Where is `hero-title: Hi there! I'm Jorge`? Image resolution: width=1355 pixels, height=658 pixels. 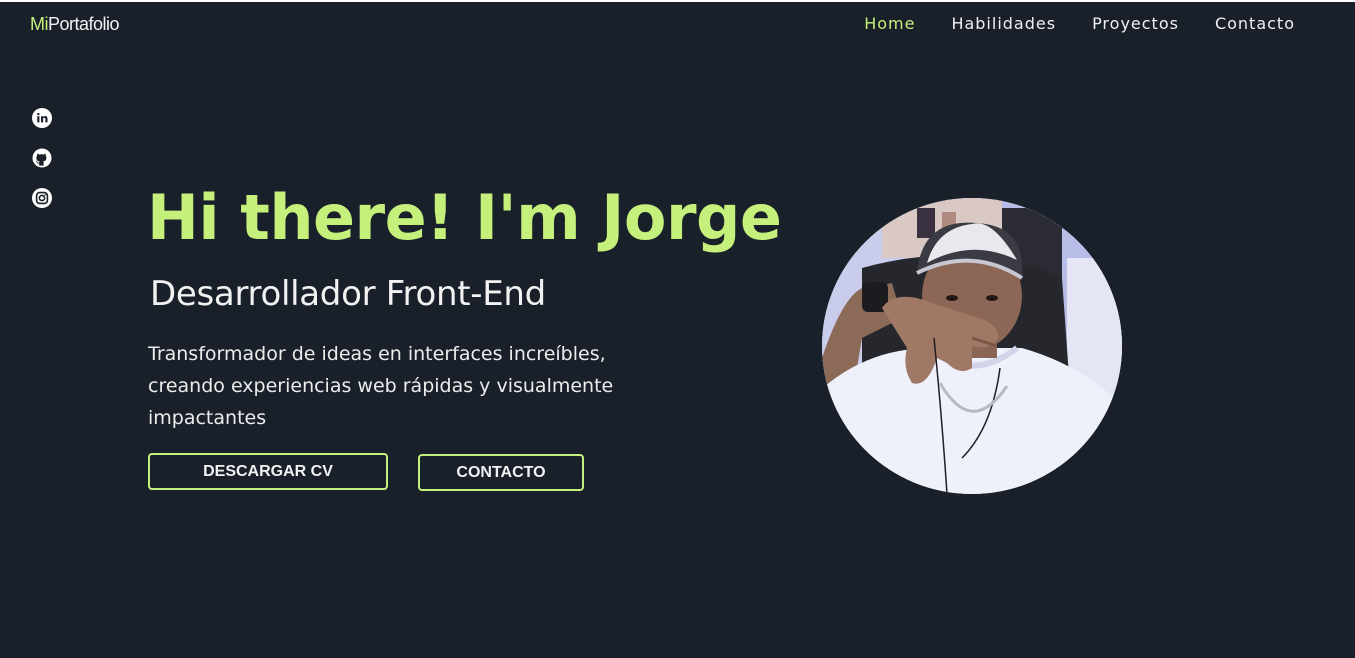 hero-title: Hi there! I'm Jorge is located at coordinates (464, 217).